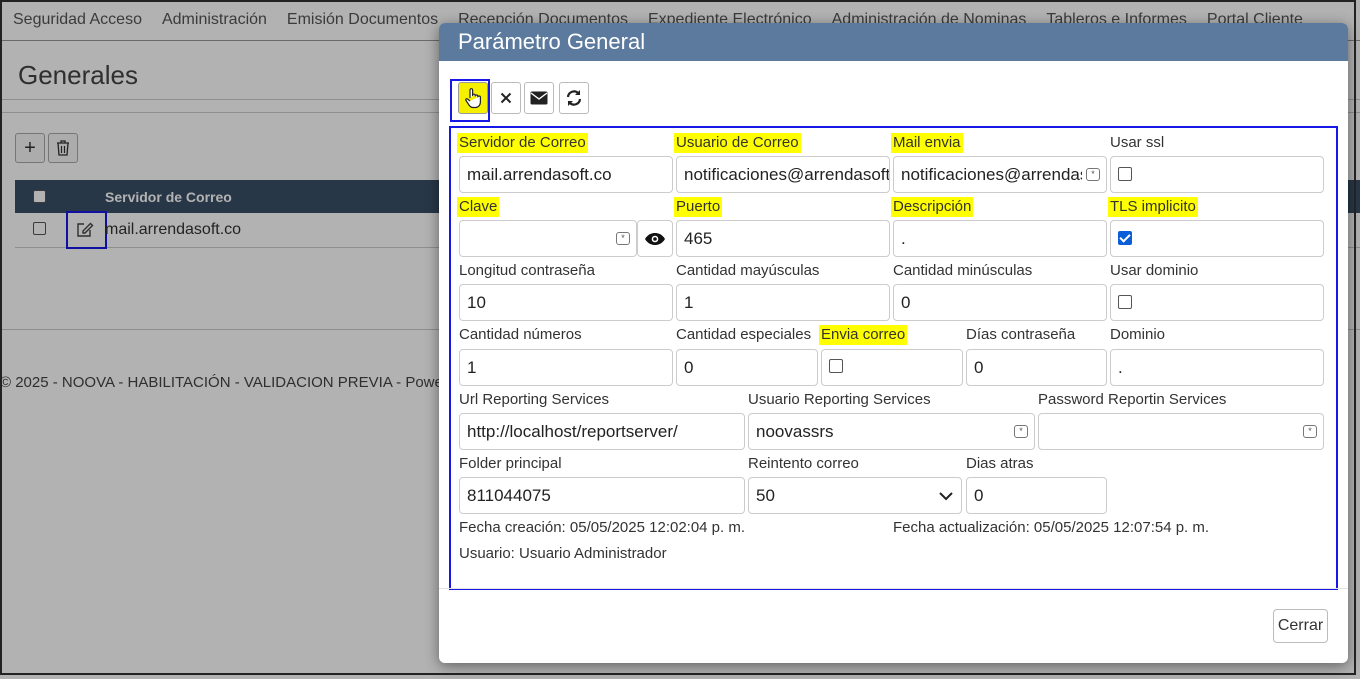 This screenshot has height=679, width=1360. What do you see at coordinates (748, 270) in the screenshot?
I see `label-cantidad-mayusculas: Cantidad mayúsculas` at bounding box center [748, 270].